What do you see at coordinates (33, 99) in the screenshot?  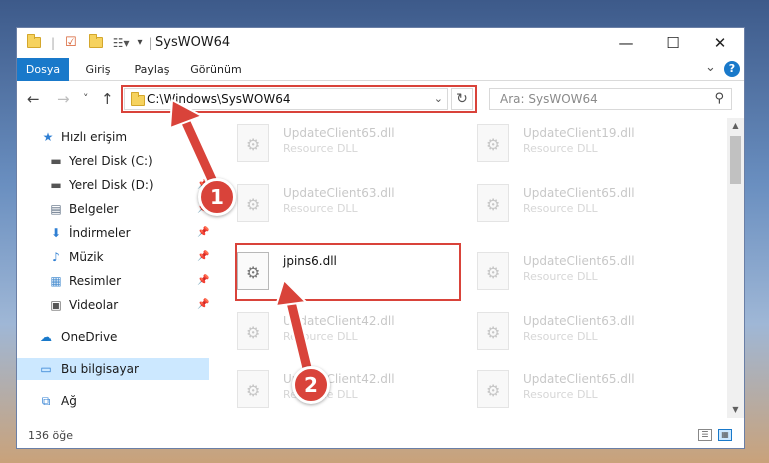 I see `back-button: ←` at bounding box center [33, 99].